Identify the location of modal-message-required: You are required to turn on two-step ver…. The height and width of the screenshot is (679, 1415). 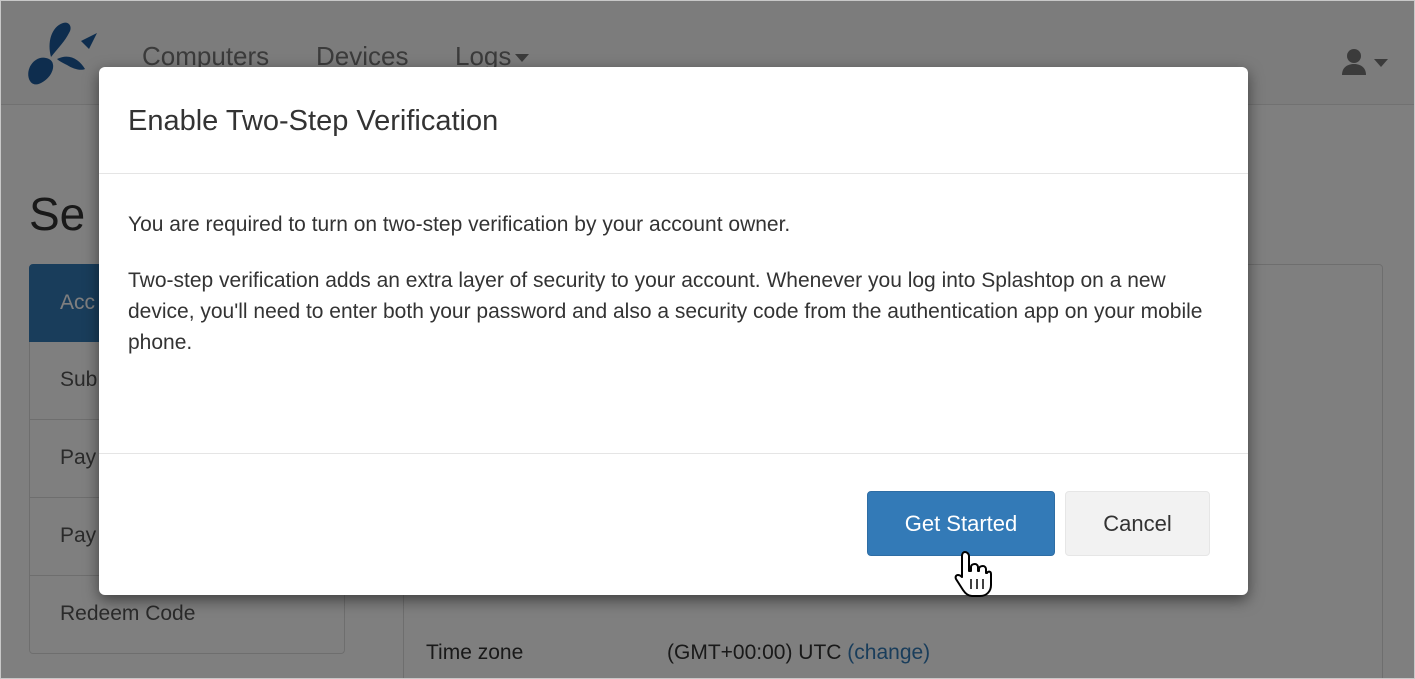
(459, 224).